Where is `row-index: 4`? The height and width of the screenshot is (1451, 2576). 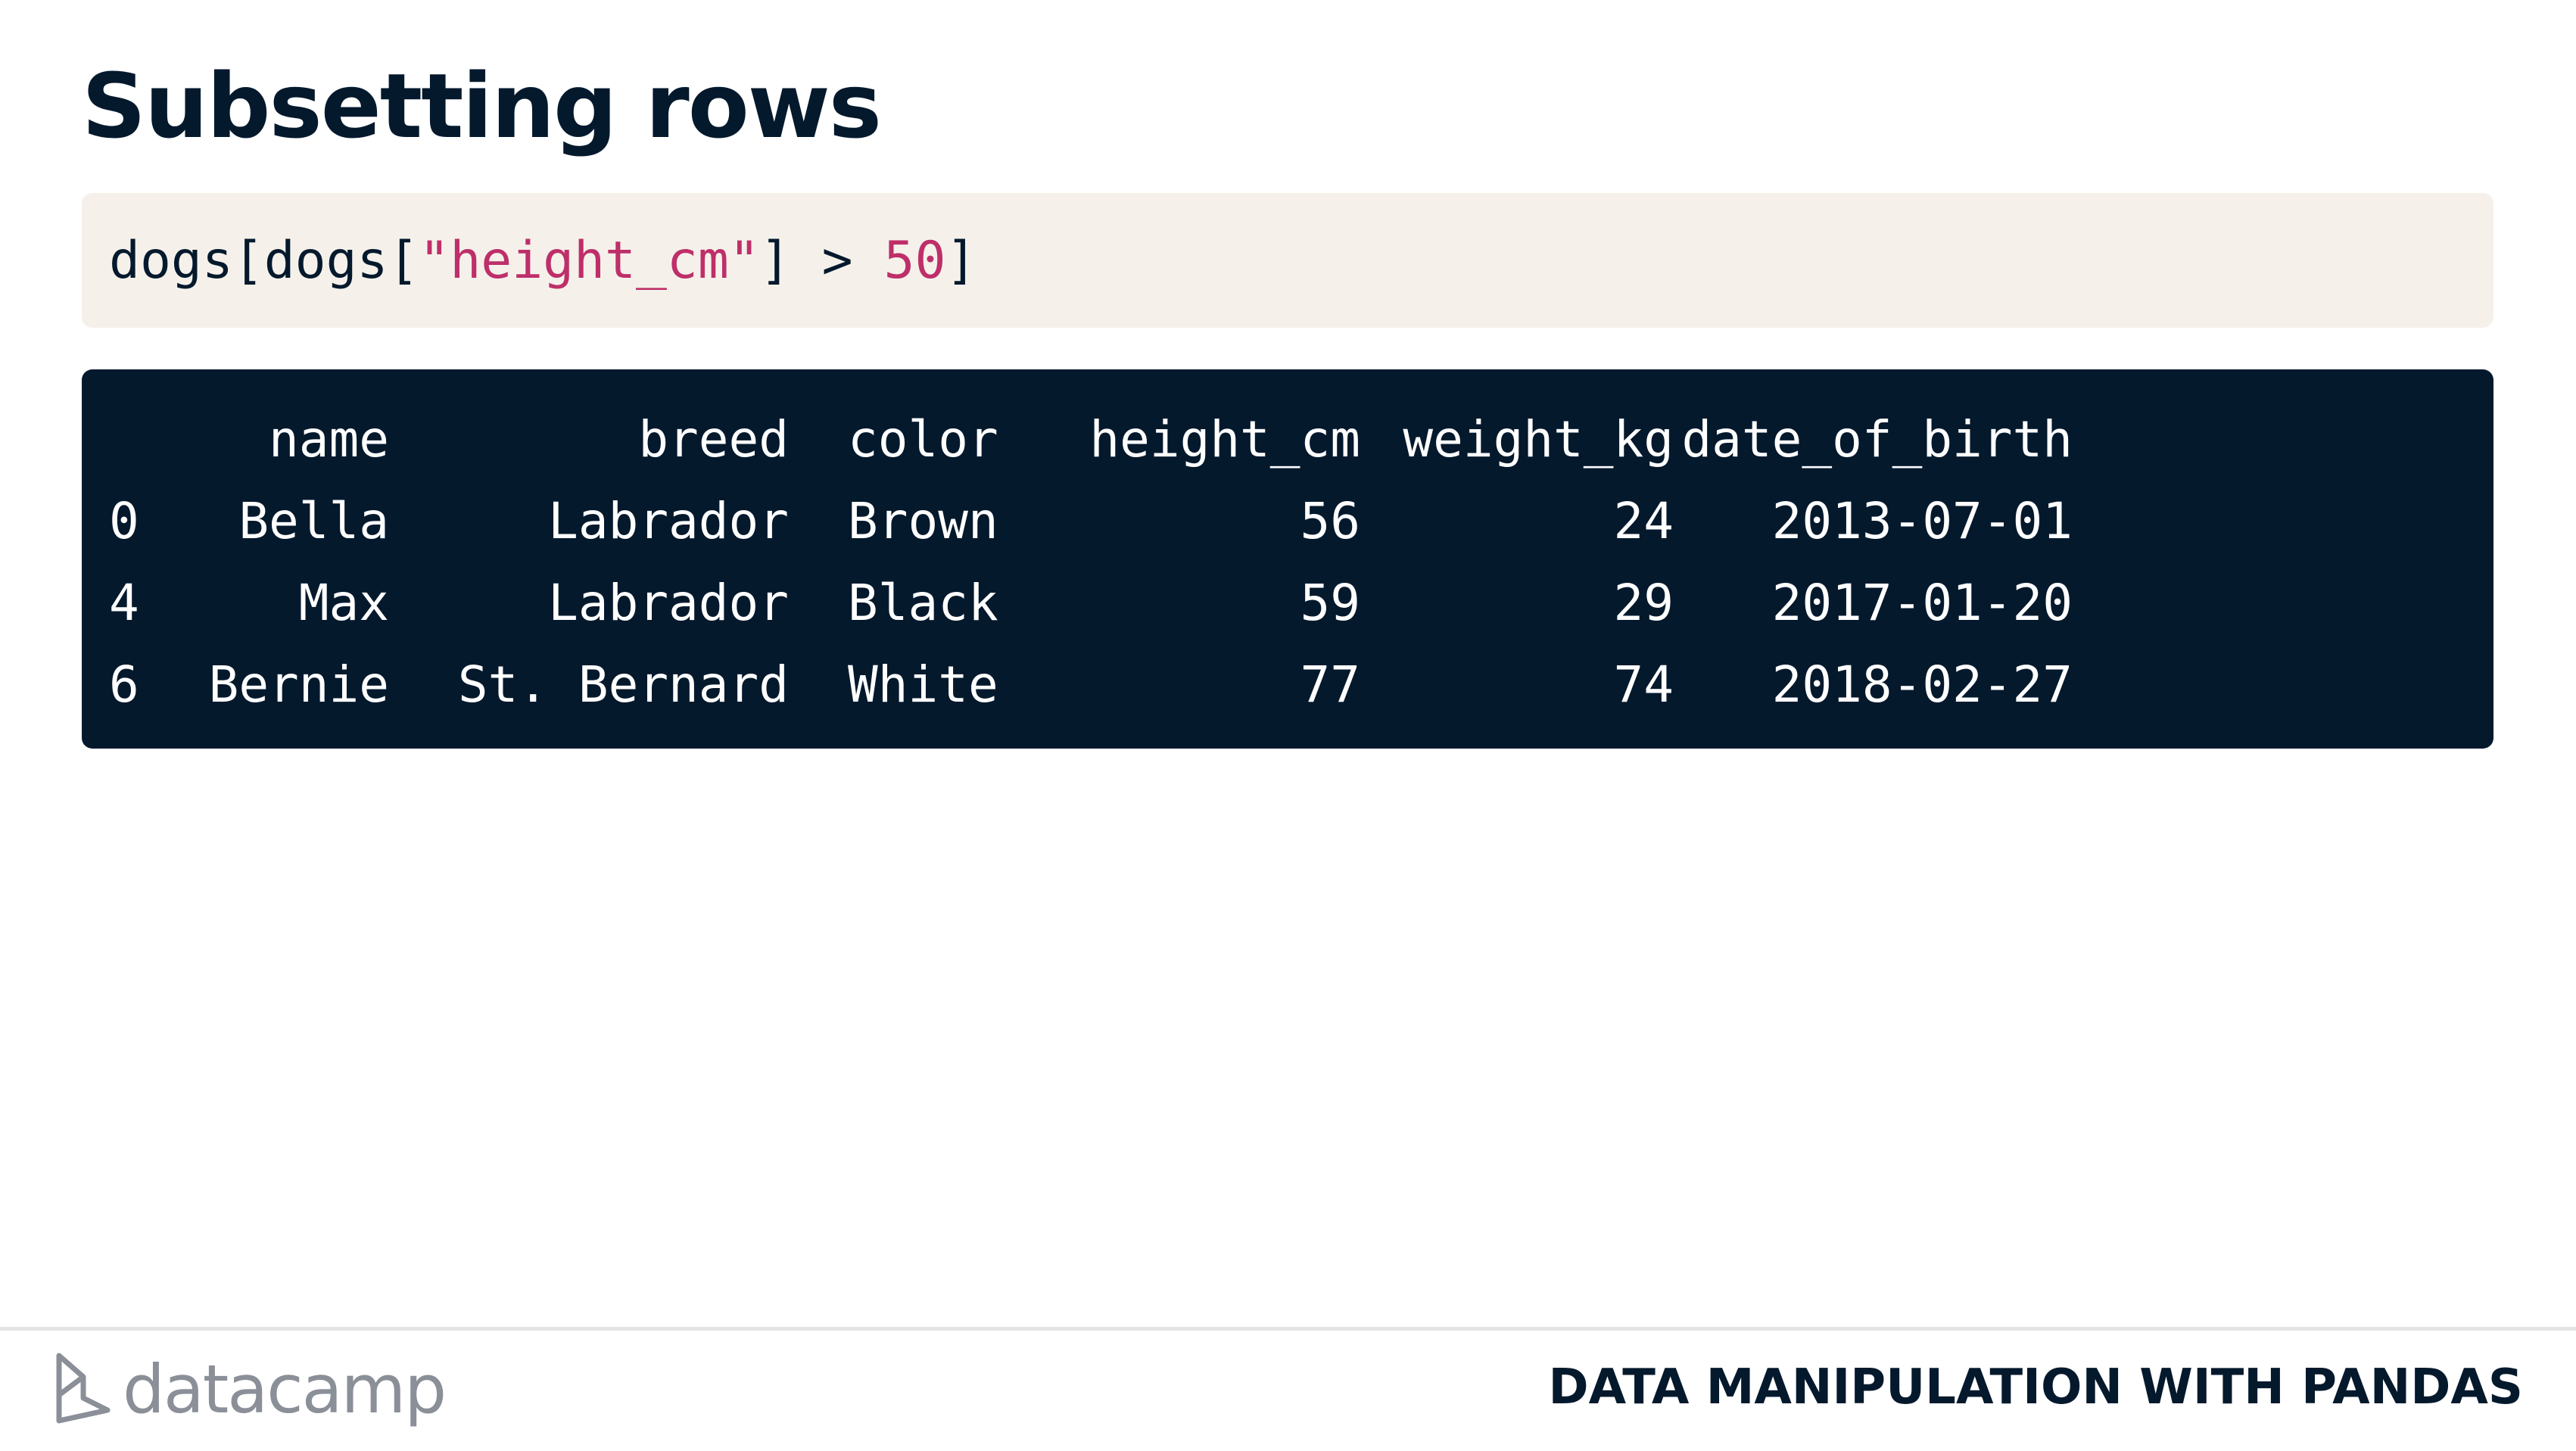
row-index: 4 is located at coordinates (124, 602).